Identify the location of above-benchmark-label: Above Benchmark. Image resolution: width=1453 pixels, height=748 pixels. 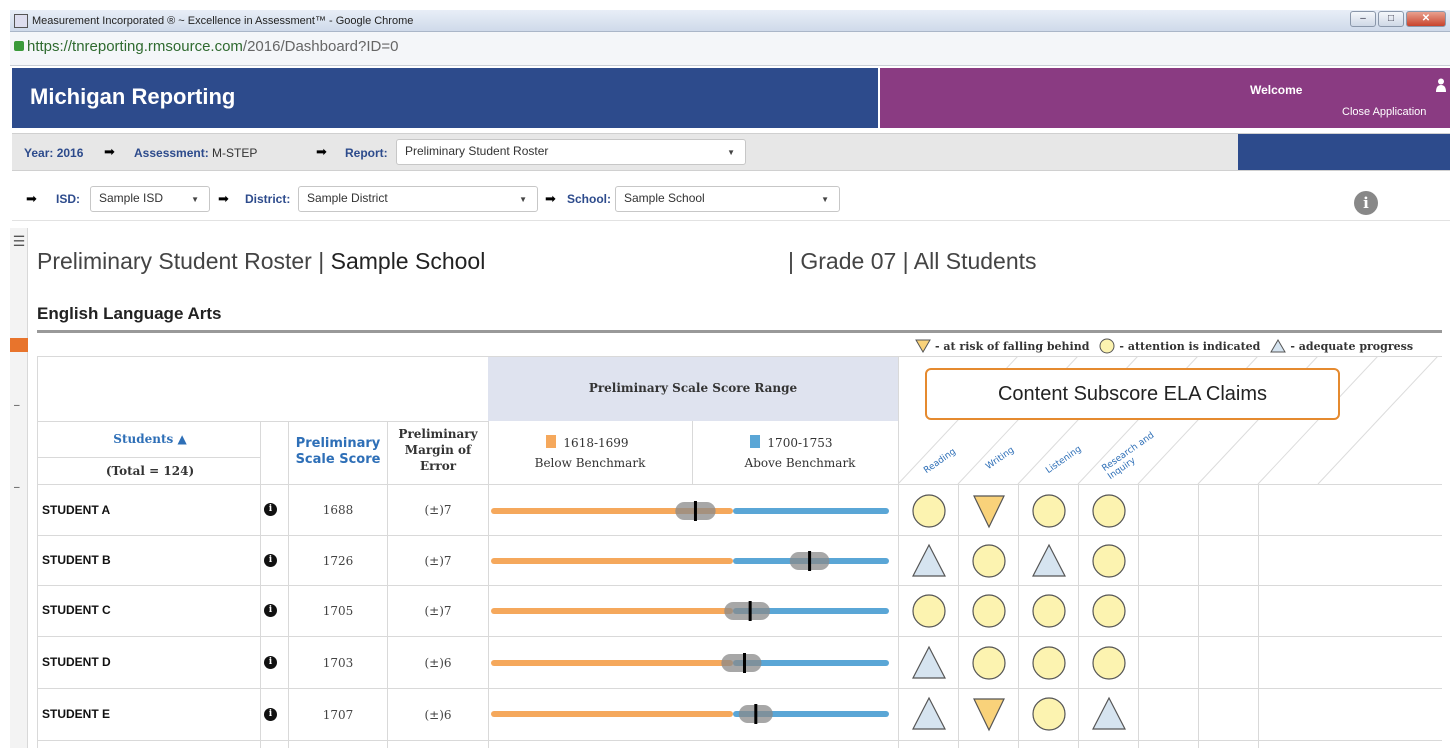
(800, 463).